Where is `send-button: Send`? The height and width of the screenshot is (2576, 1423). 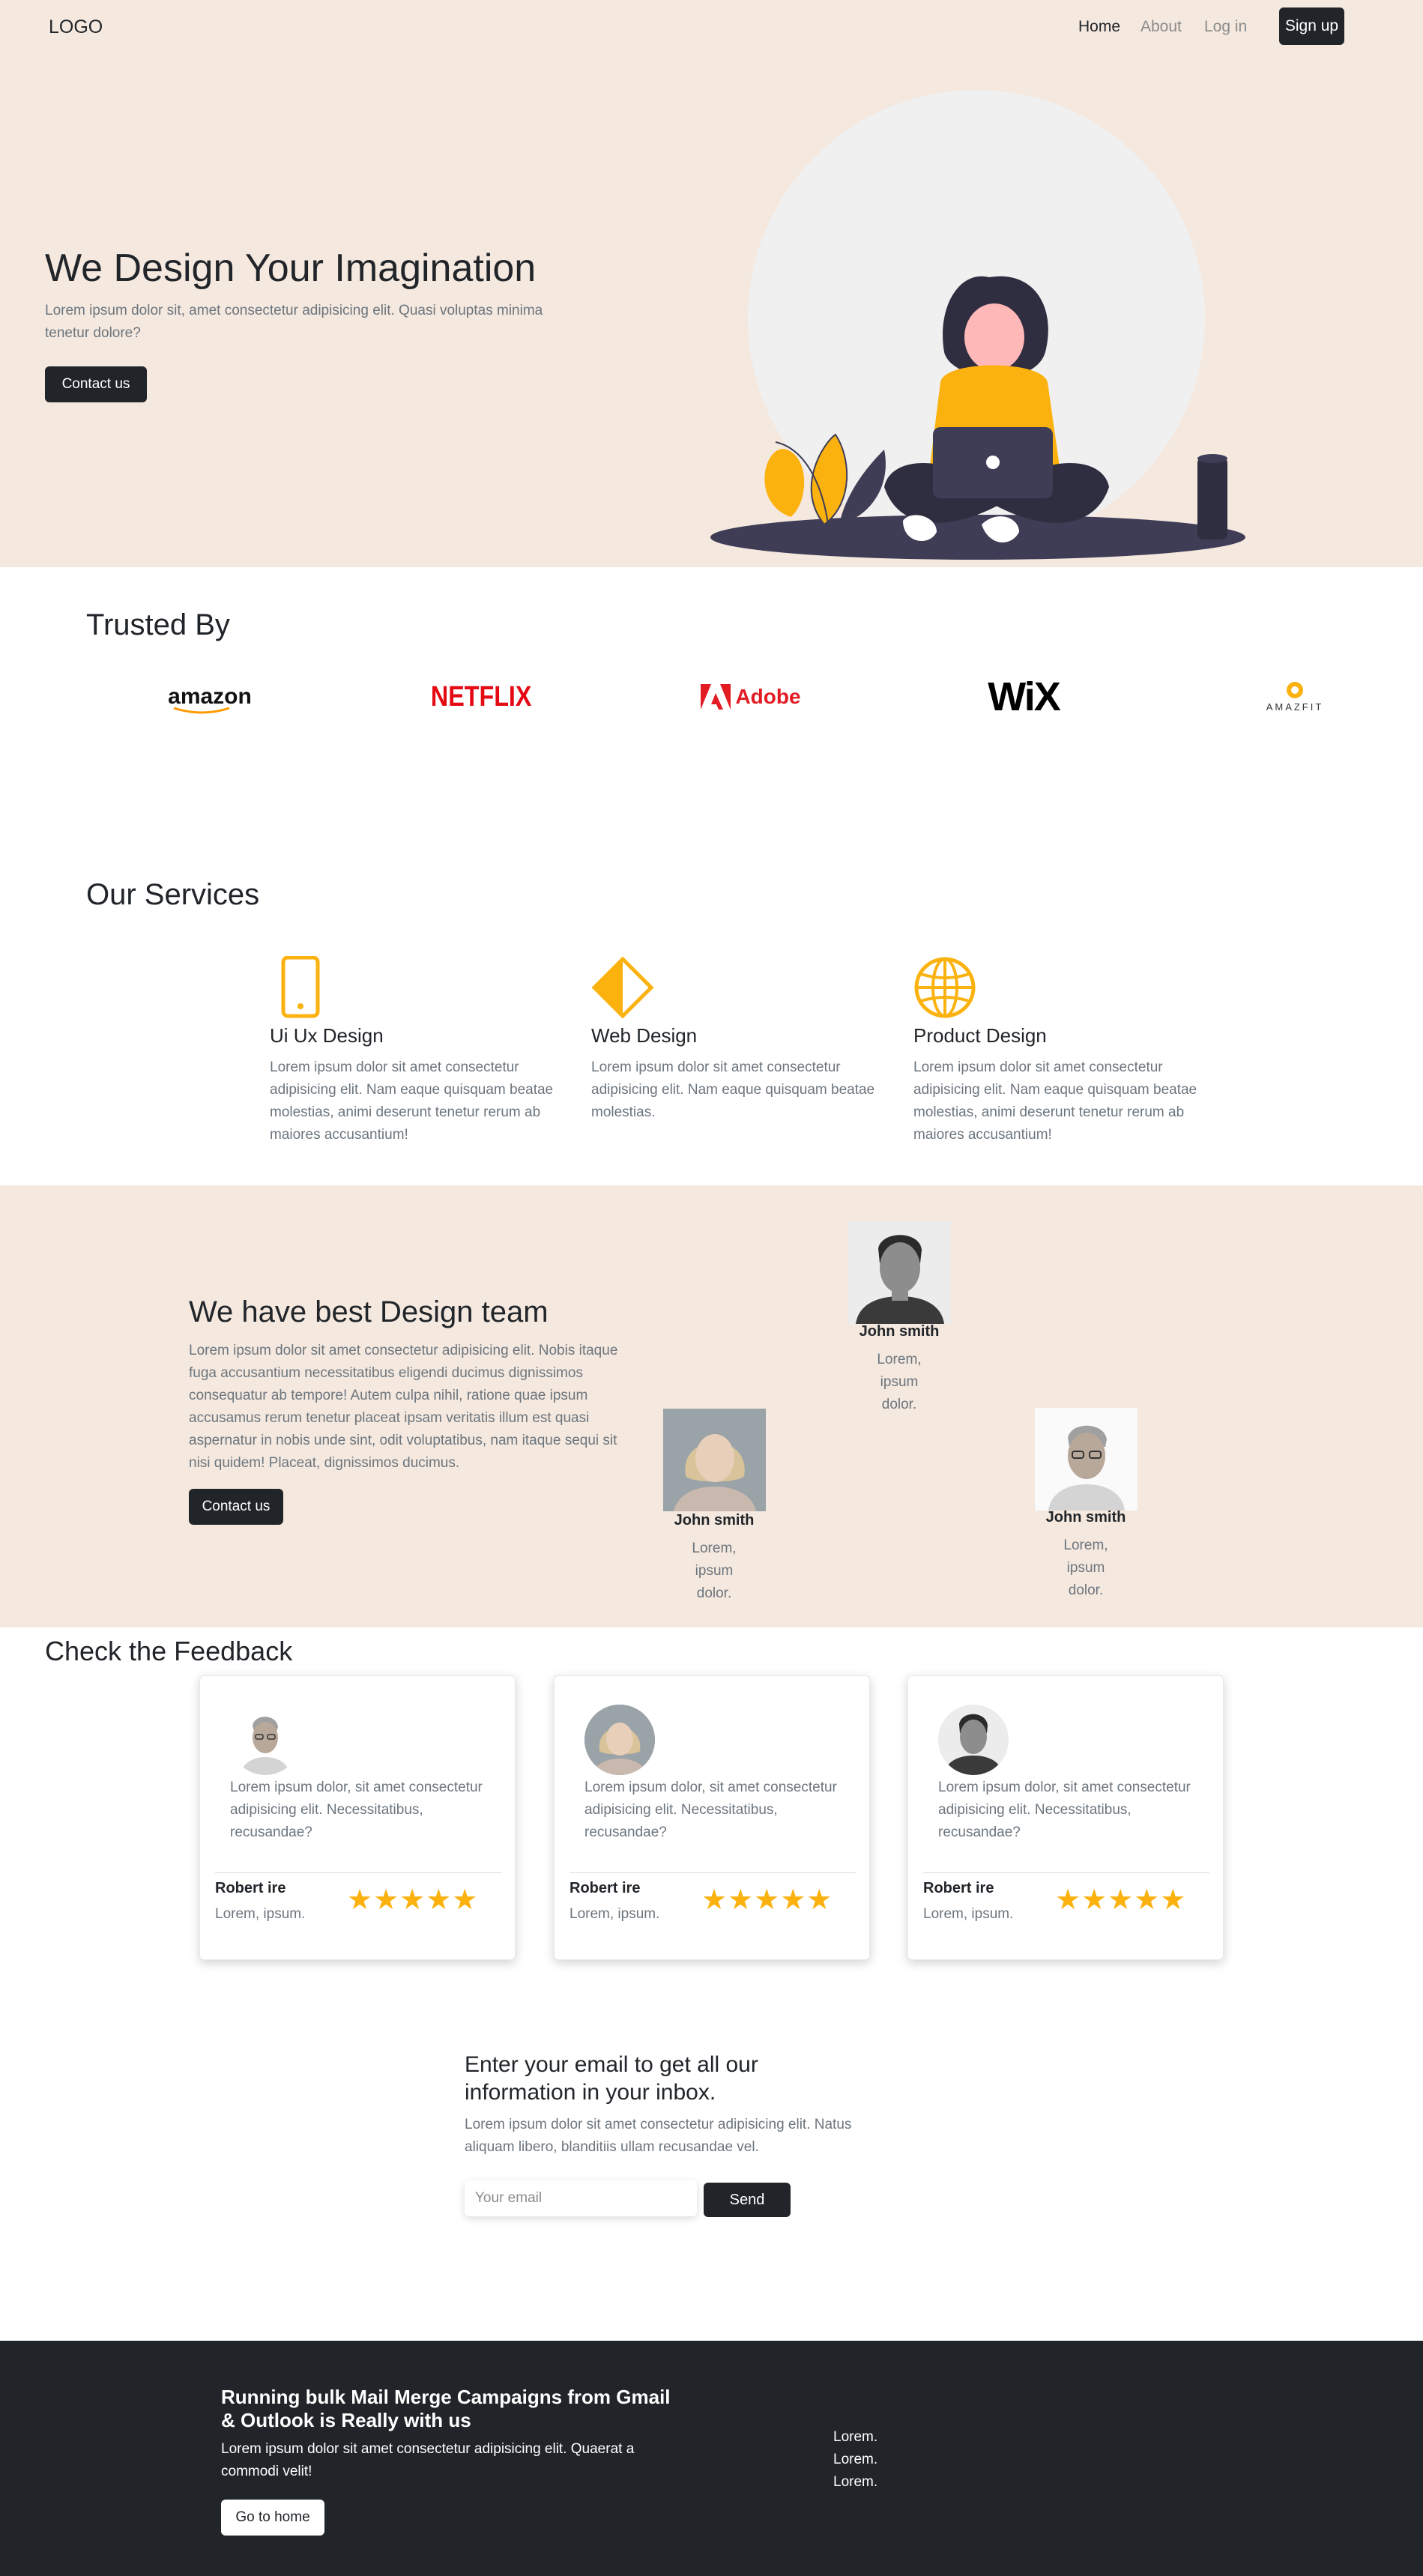
send-button: Send is located at coordinates (747, 2200).